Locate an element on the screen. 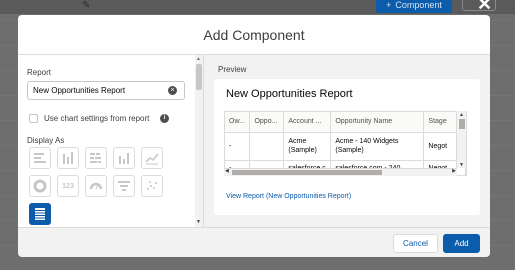  table-cell: Acme (Sample) is located at coordinates (307, 146).